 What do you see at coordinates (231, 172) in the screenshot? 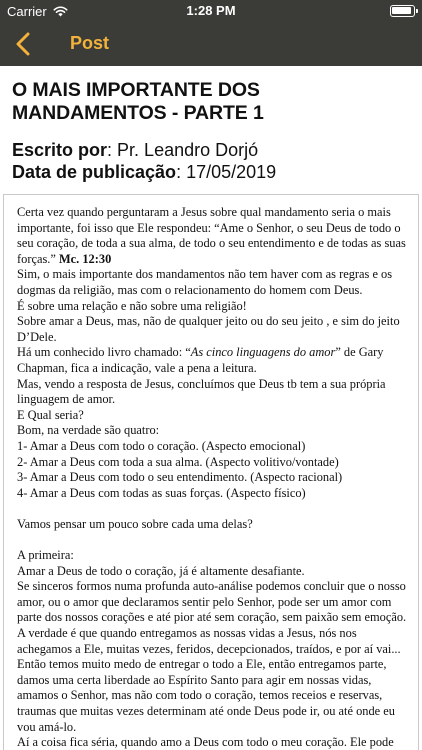
I see `publish-date: 17/05/2019` at bounding box center [231, 172].